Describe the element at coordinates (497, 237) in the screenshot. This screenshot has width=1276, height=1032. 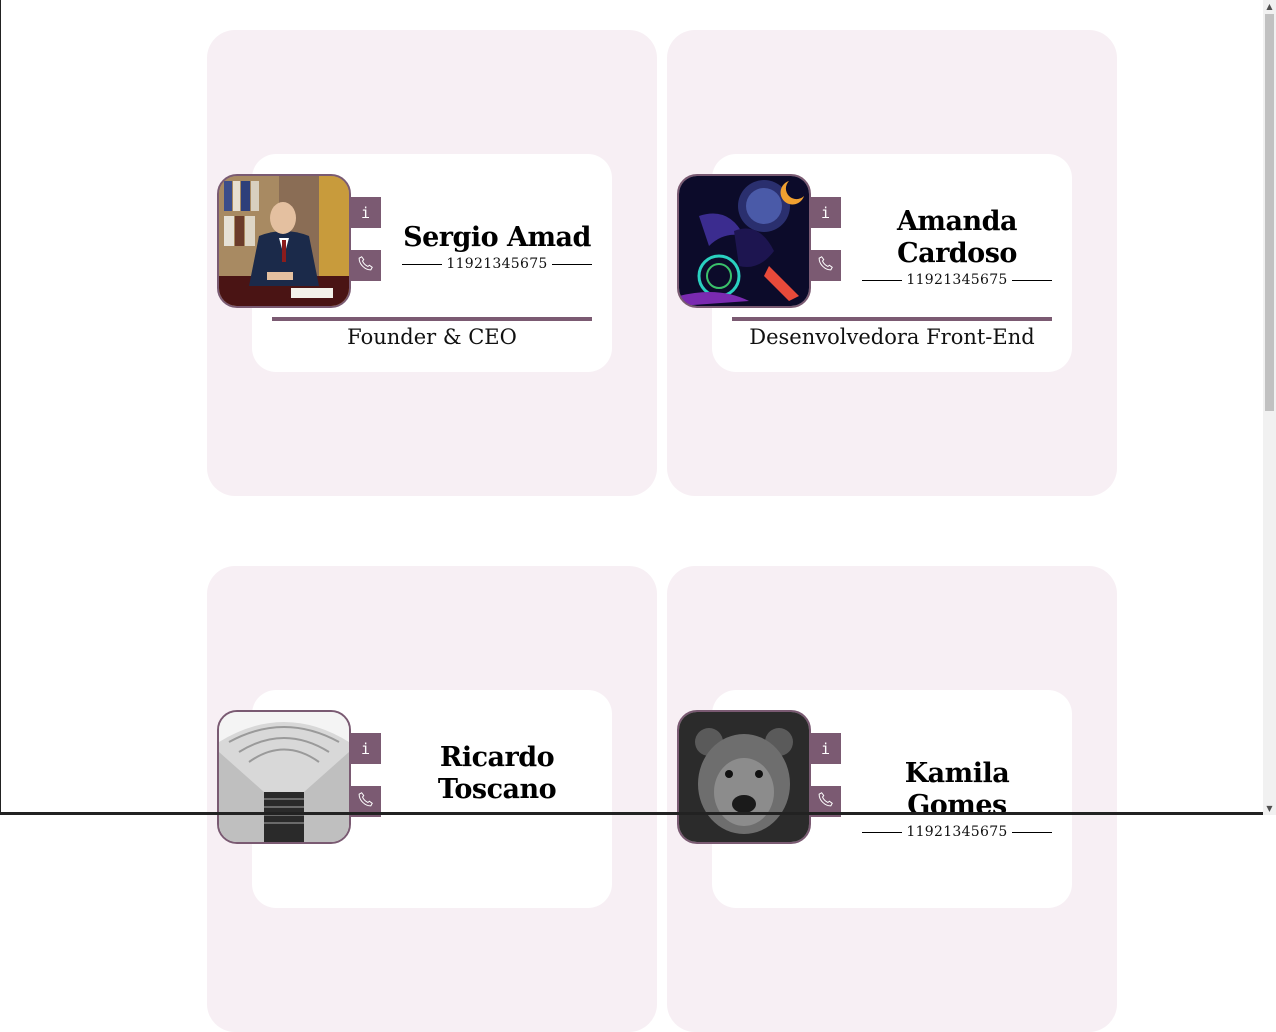
I see `profile-name: Sergio Amad` at that location.